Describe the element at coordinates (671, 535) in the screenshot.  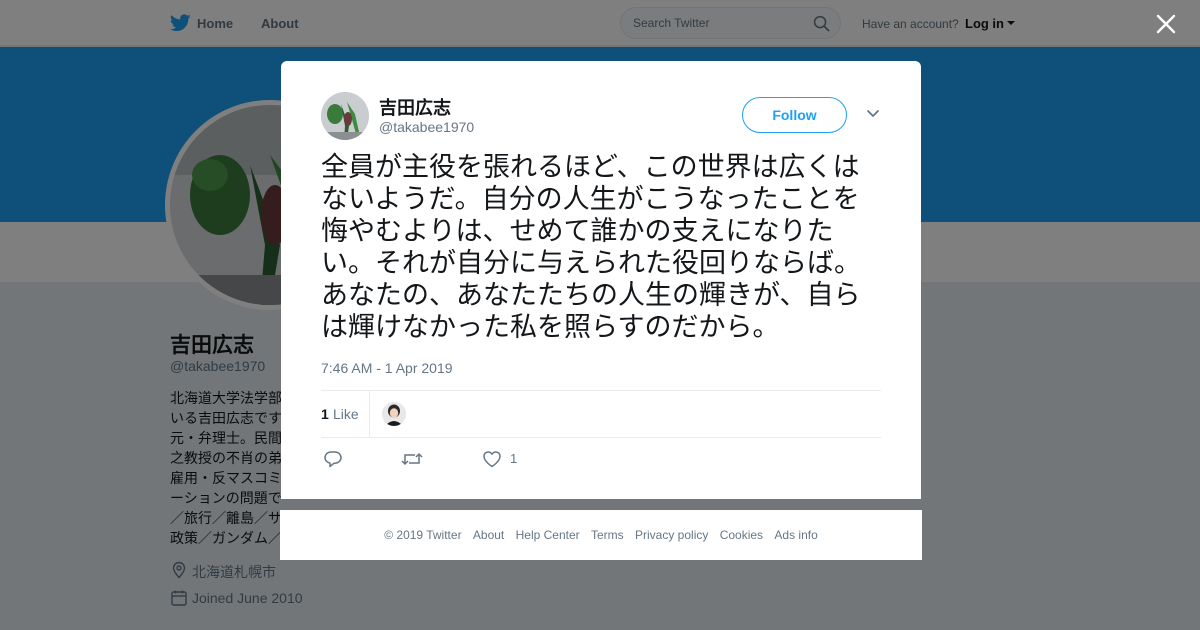
I see `footer-link-privacy-policy: Privacy policy` at that location.